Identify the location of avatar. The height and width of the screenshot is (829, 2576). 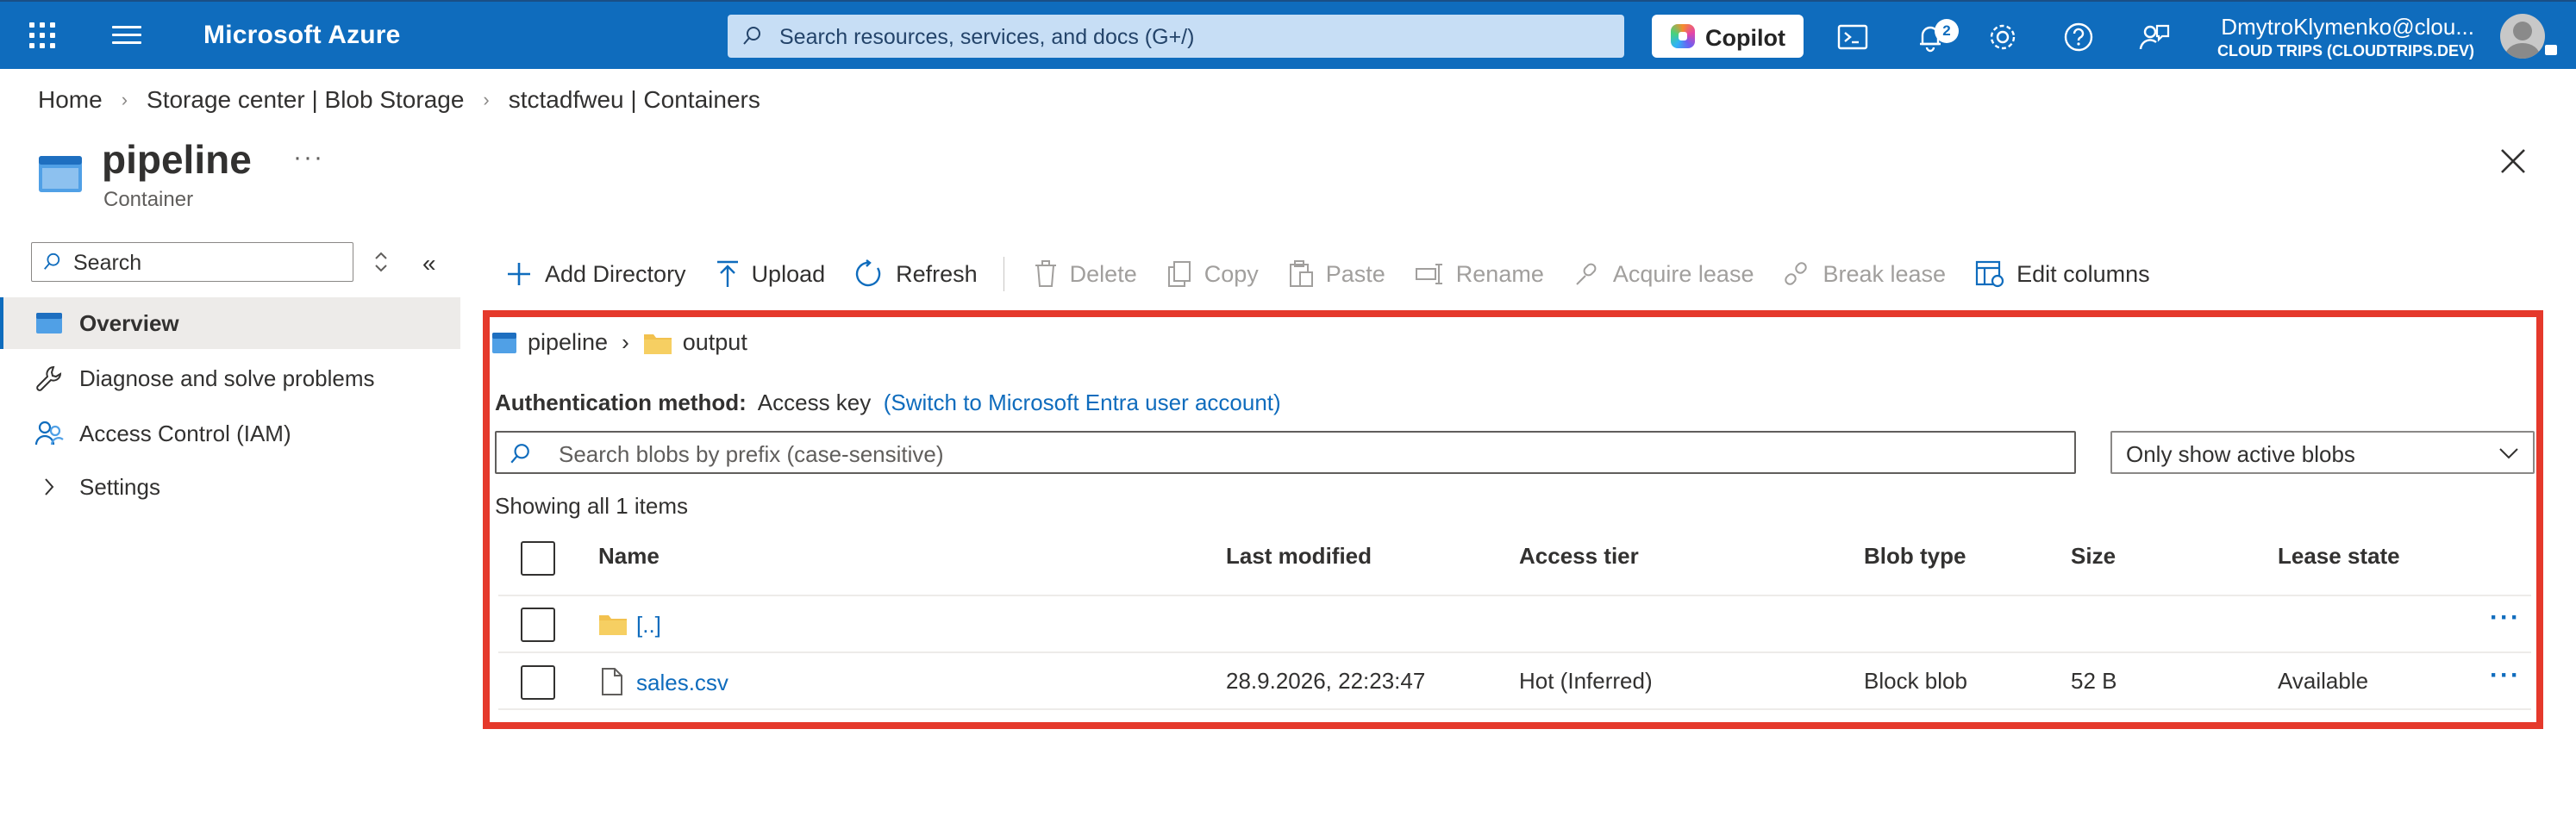
(2522, 36).